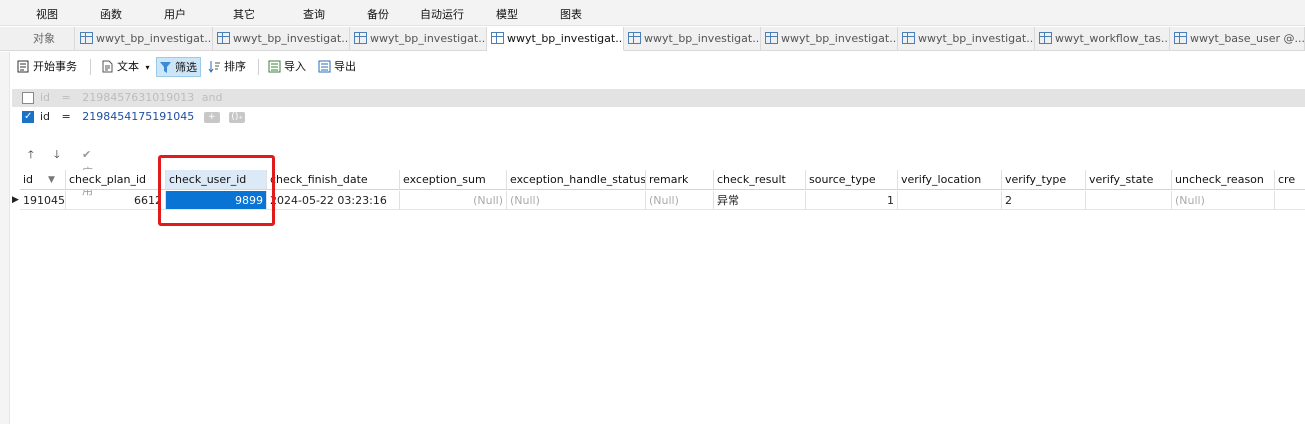 This screenshot has width=1305, height=424. What do you see at coordinates (51, 179) in the screenshot?
I see `filter-icon: ▼` at bounding box center [51, 179].